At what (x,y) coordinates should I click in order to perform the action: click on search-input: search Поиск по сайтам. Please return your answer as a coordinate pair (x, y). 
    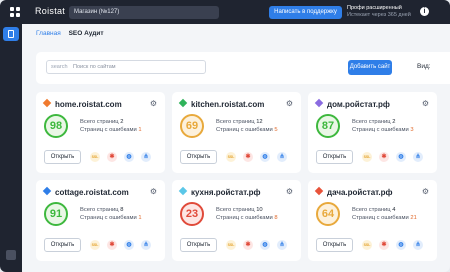
    Looking at the image, I should click on (126, 67).